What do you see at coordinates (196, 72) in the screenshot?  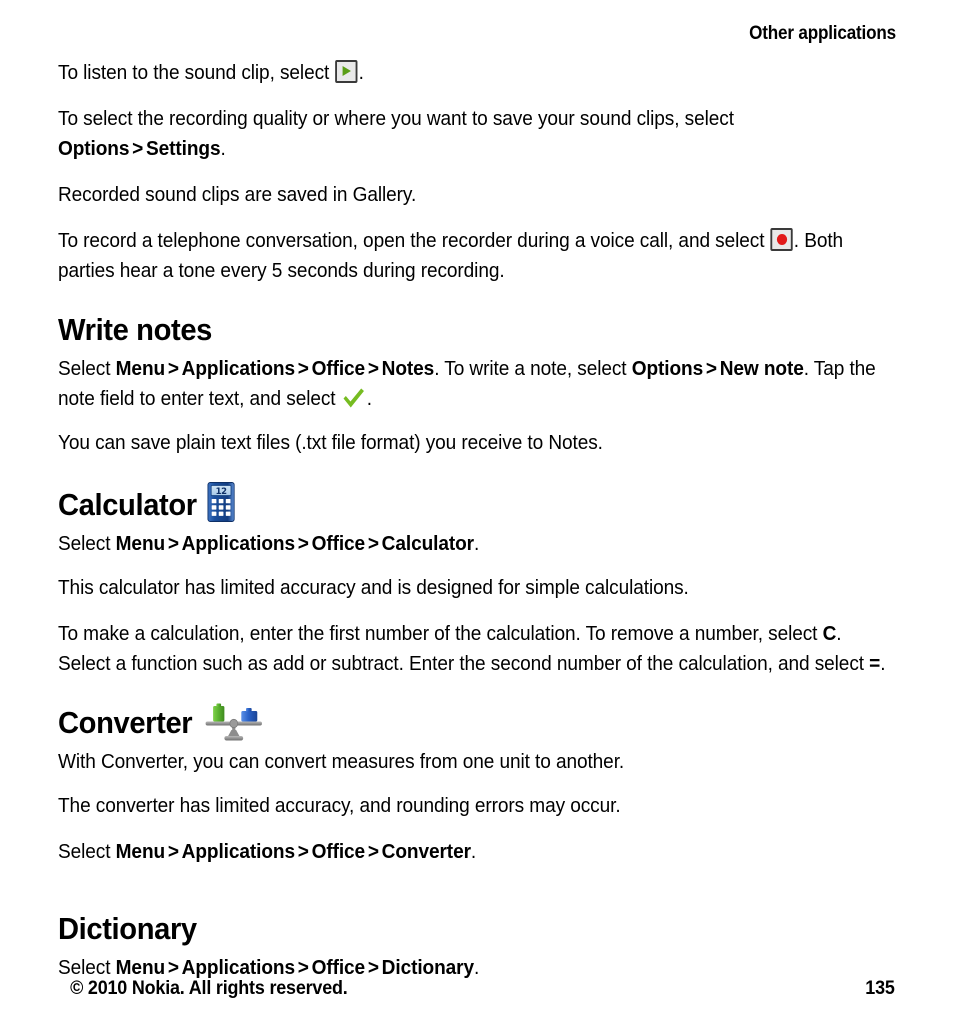 I see `paragraph-text: To listen to the sound clip, select` at bounding box center [196, 72].